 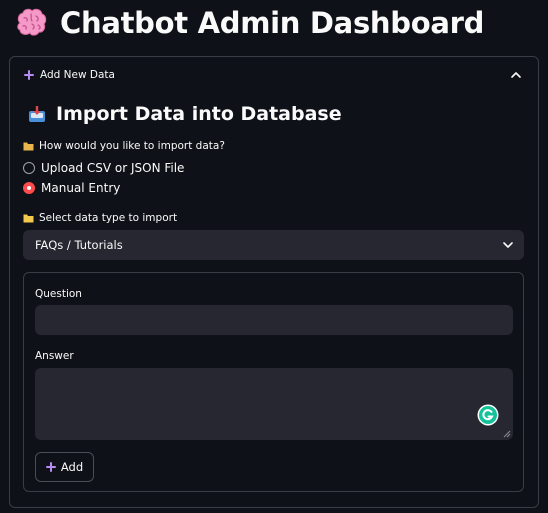 I want to click on expander-label: Add New Data, so click(x=77, y=75).